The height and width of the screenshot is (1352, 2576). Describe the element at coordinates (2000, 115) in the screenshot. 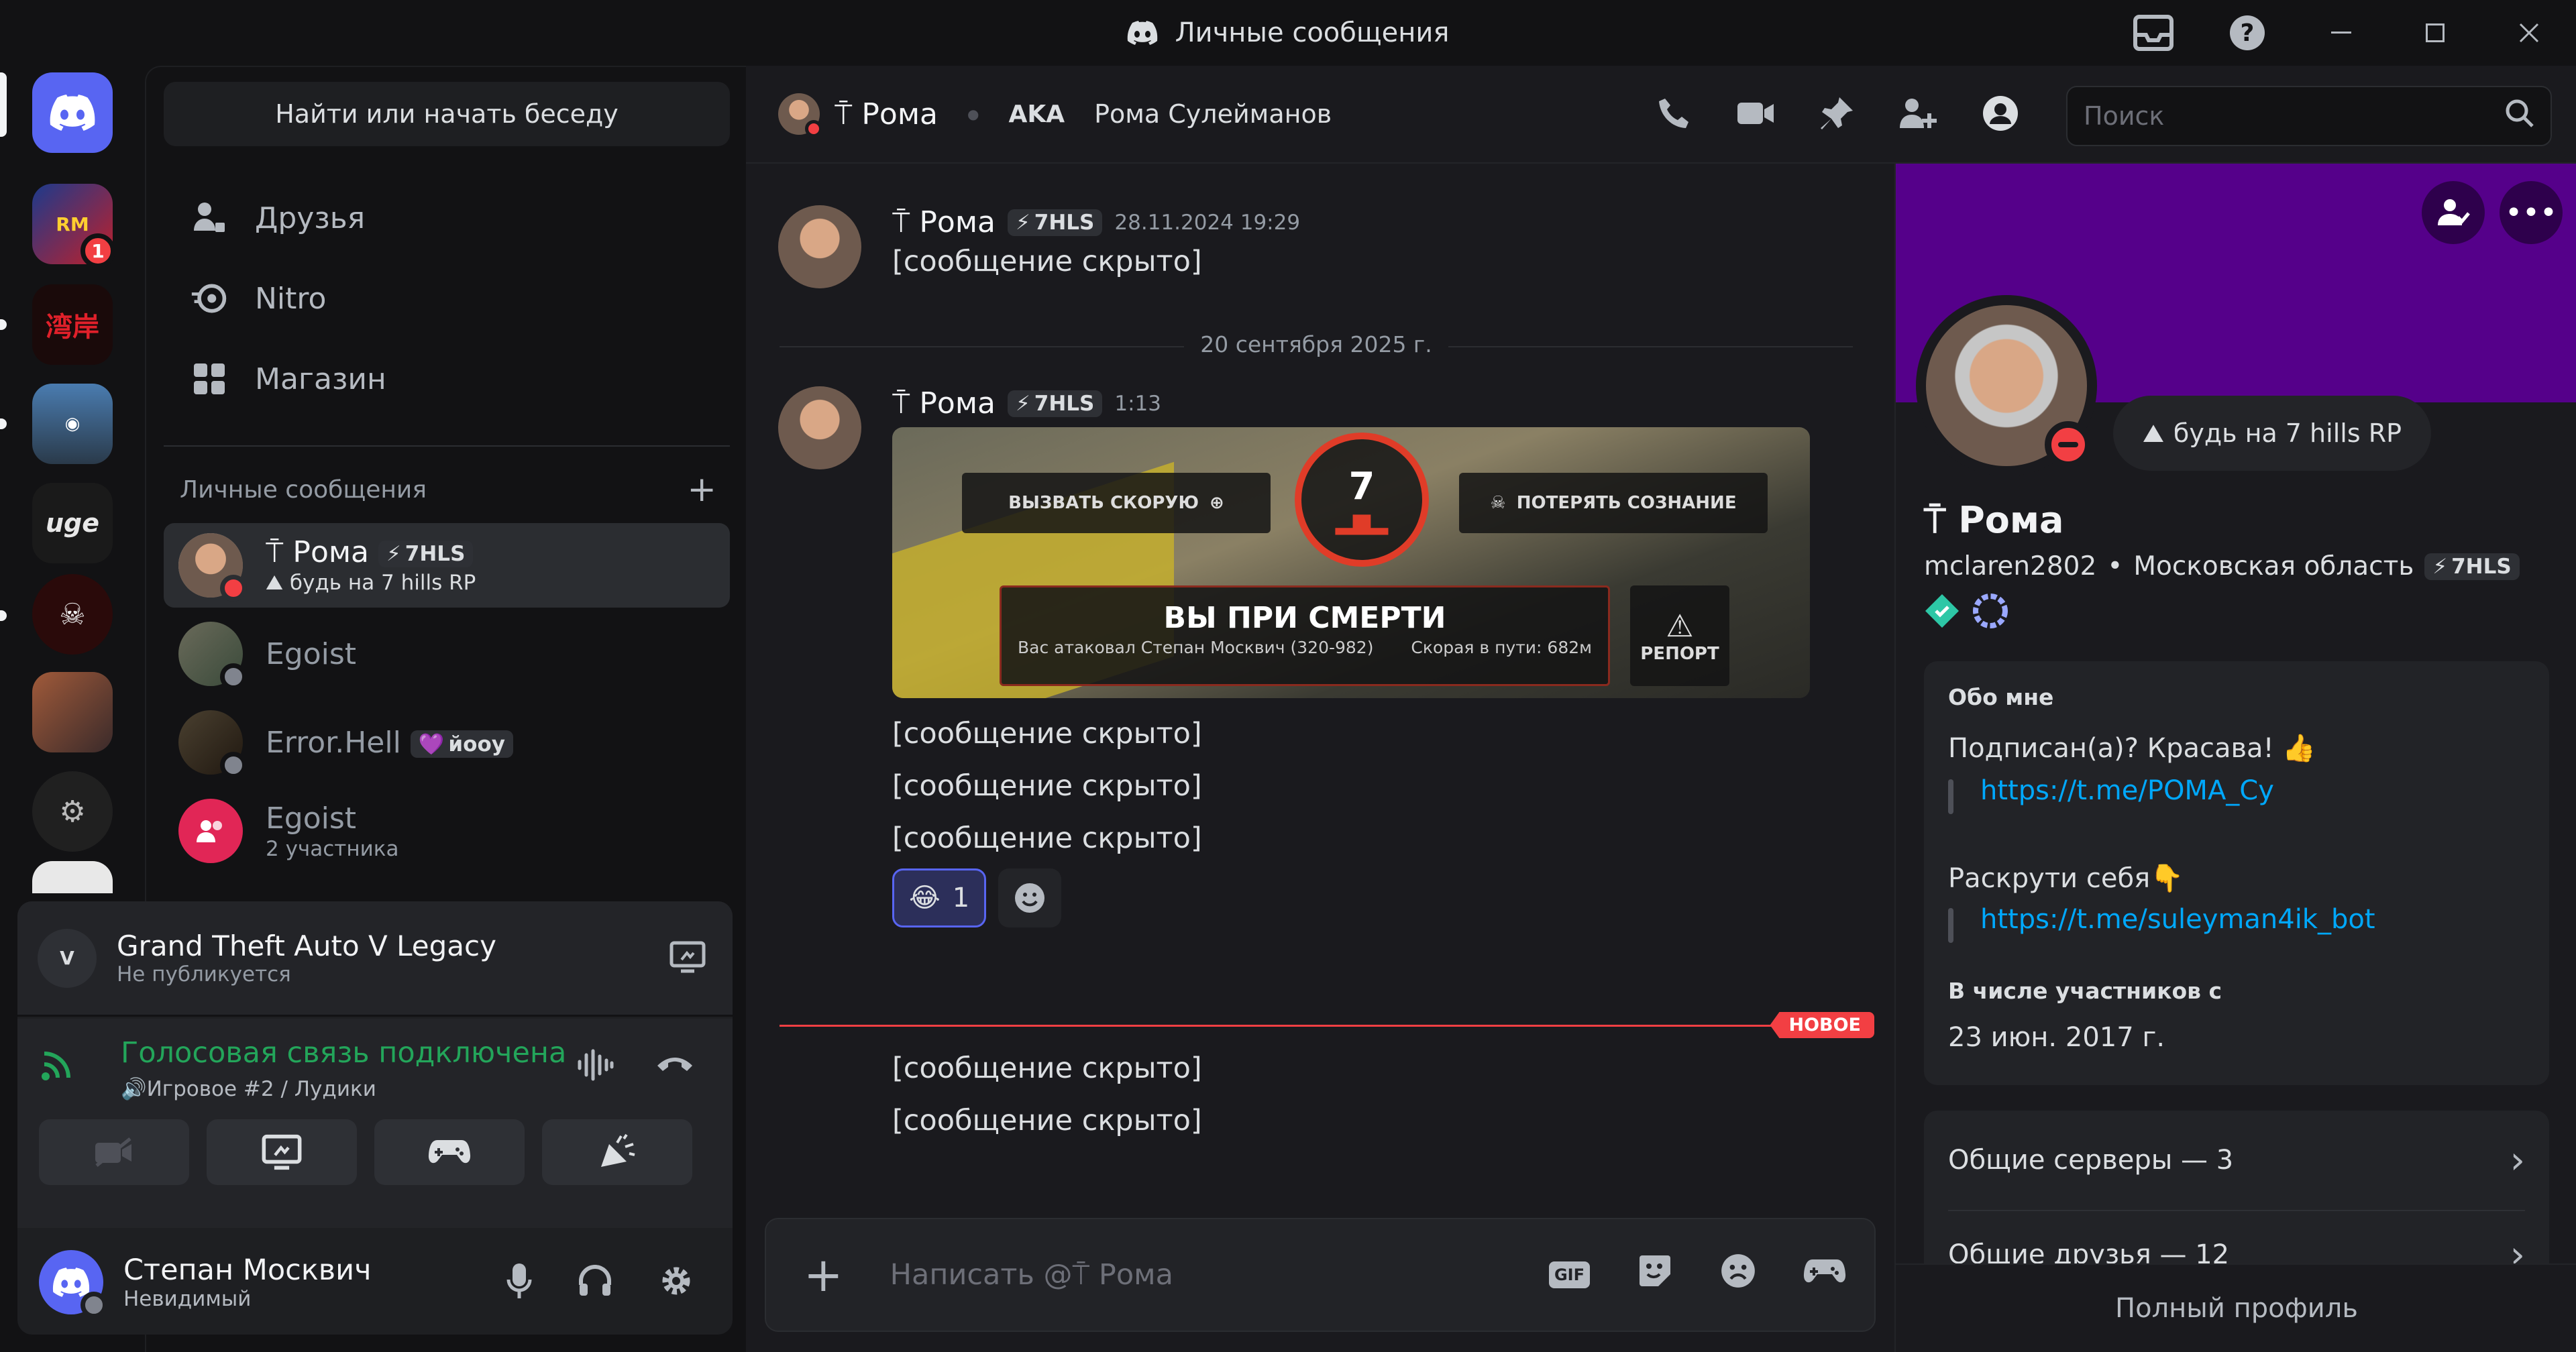

I see `user-profile-icon` at that location.